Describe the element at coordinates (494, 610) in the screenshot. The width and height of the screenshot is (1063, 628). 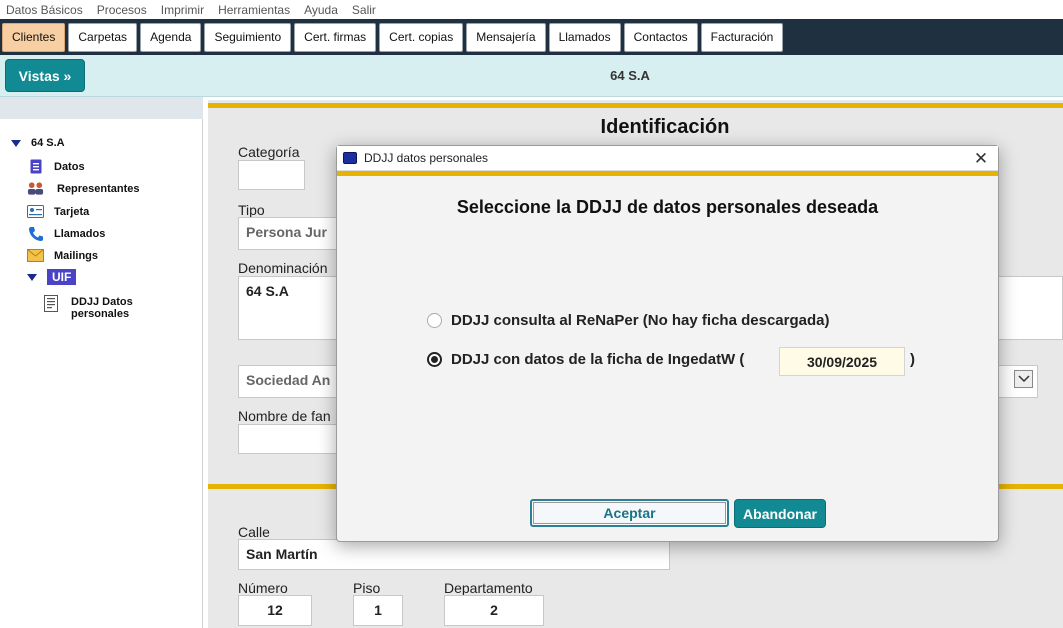
I see `departamento-field: 2` at that location.